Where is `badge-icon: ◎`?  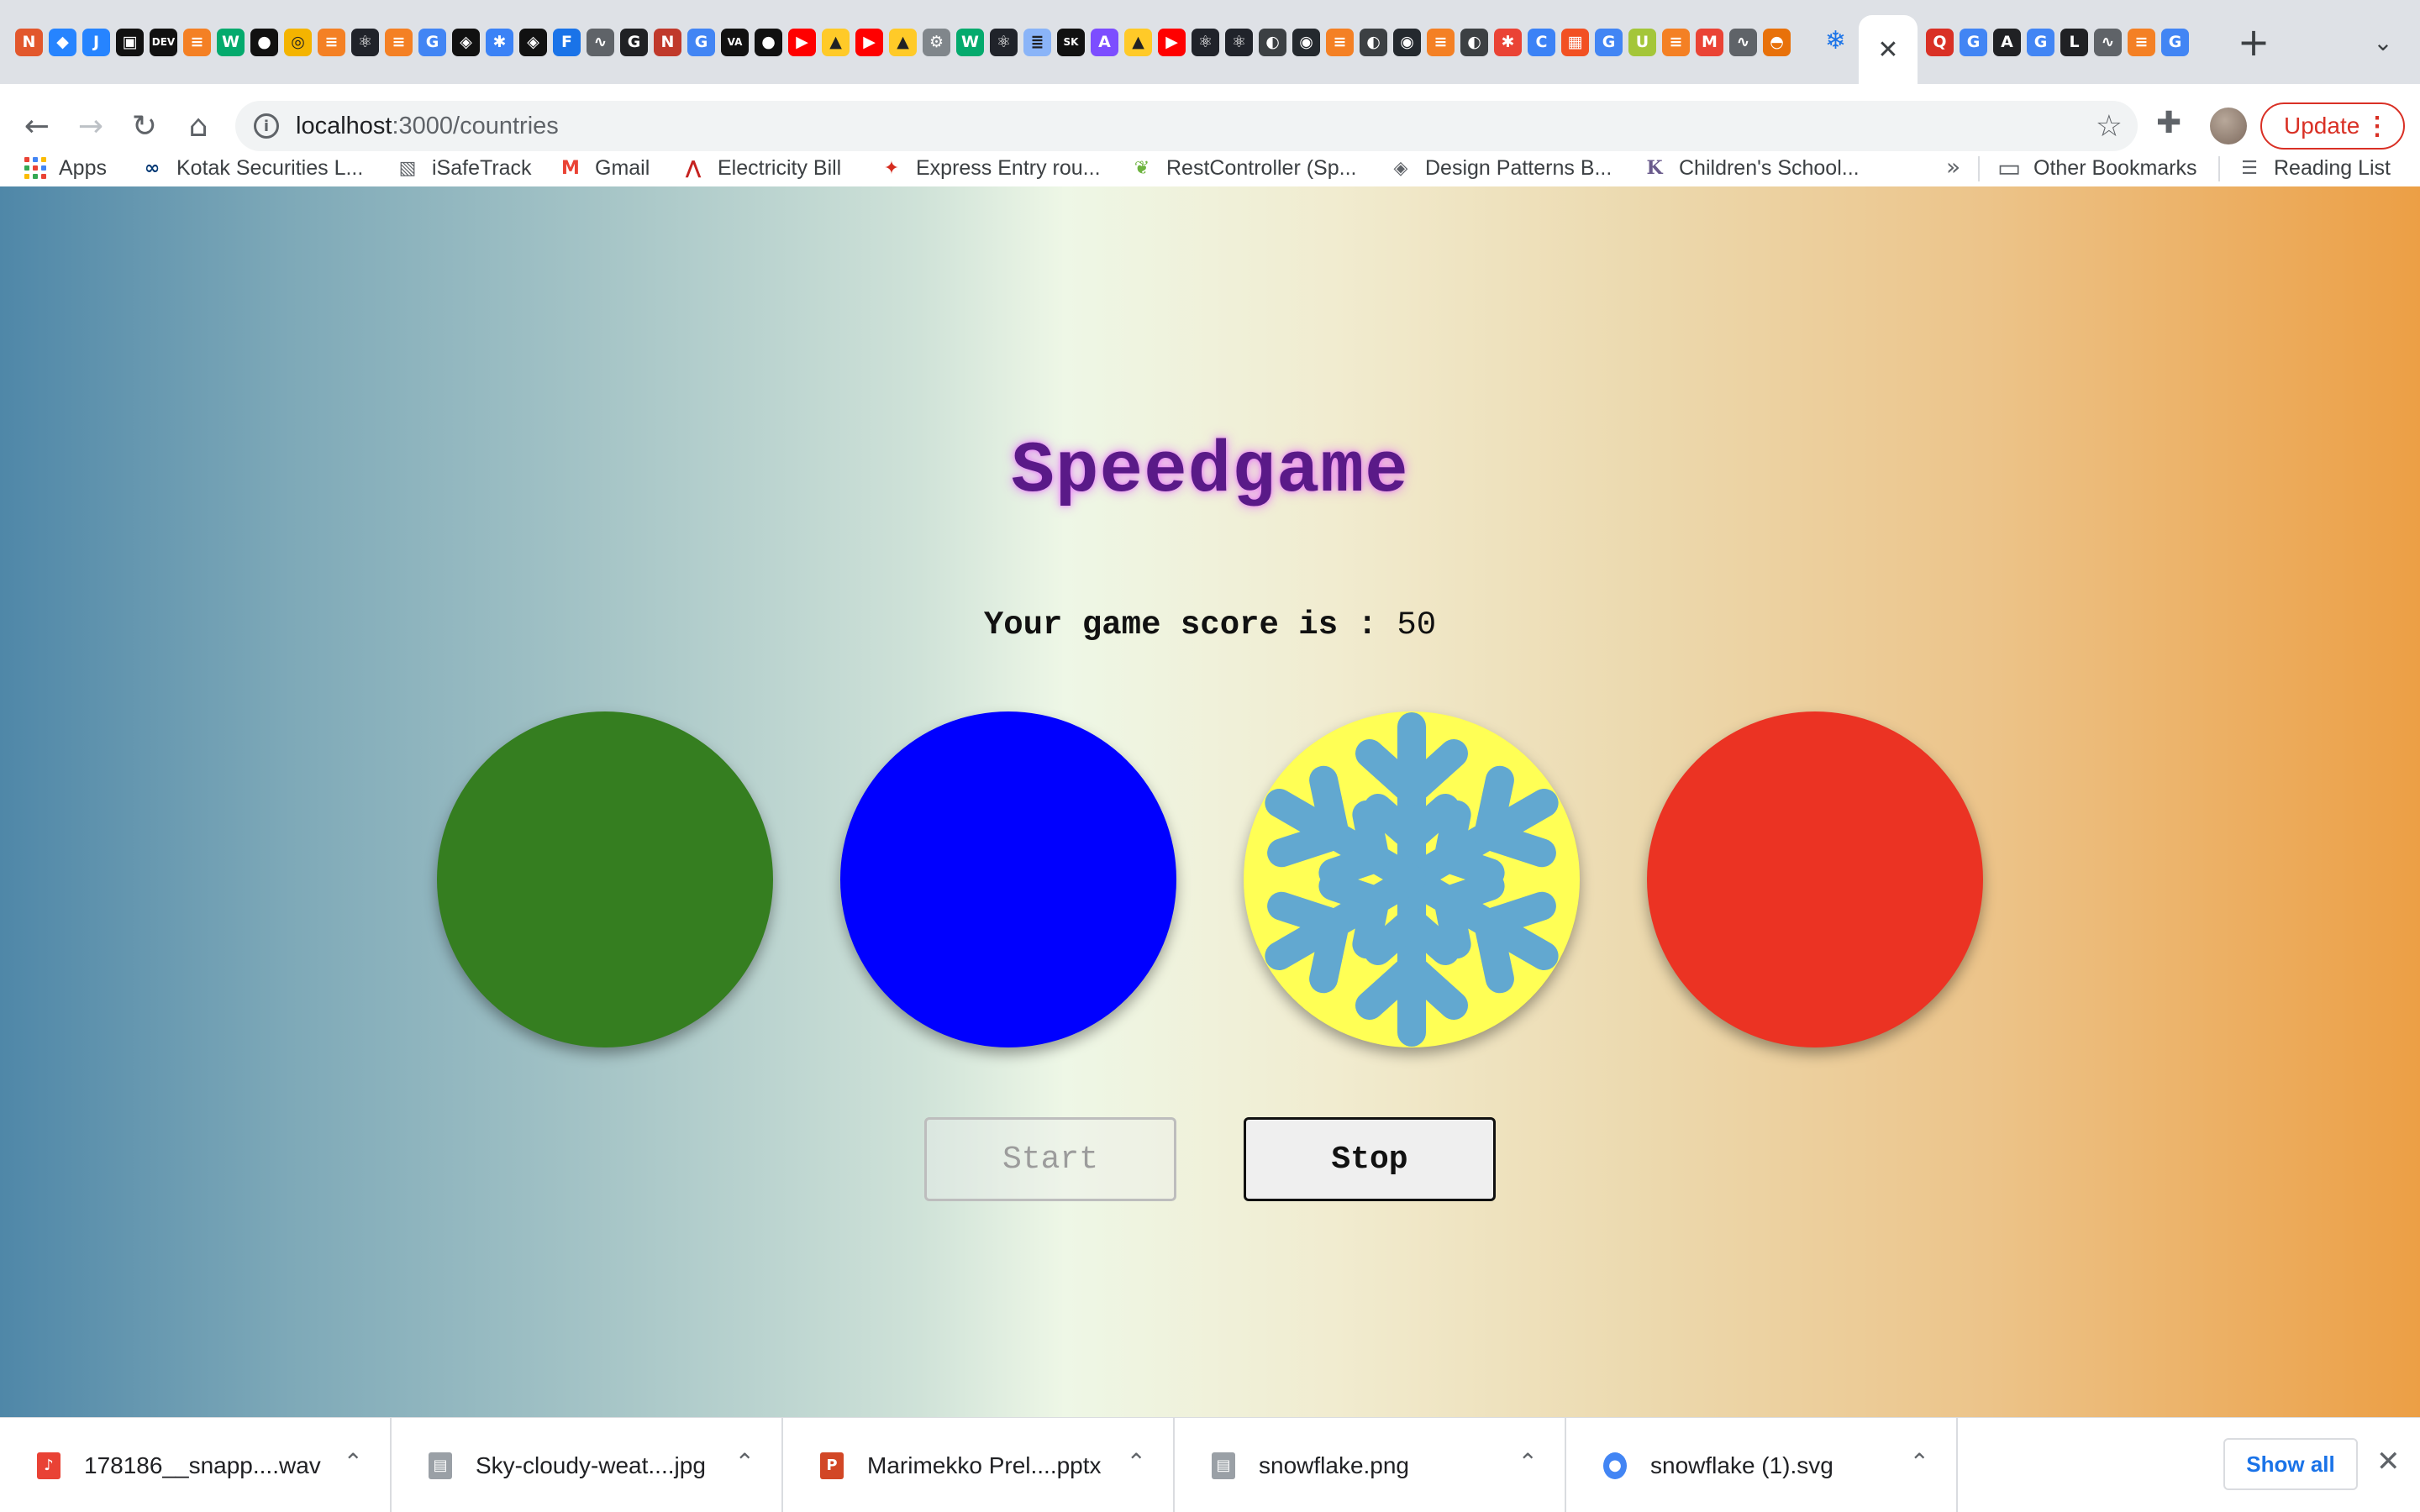 badge-icon: ◎ is located at coordinates (298, 42).